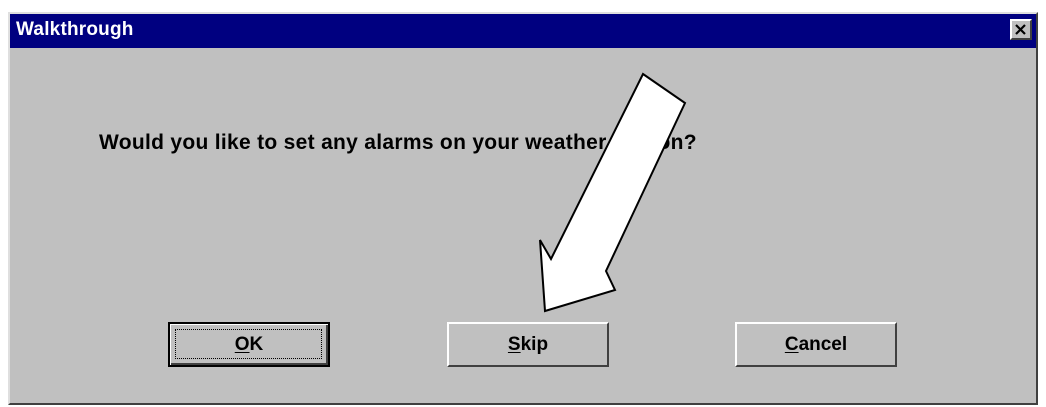 The width and height of the screenshot is (1046, 407). I want to click on ok-button-label: OK, so click(249, 344).